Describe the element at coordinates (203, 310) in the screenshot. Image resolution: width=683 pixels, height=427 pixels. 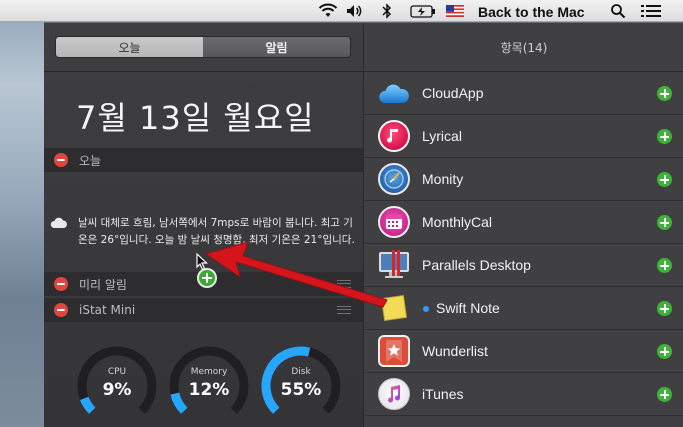
I see `section-istat-mini: iStat Mini` at that location.